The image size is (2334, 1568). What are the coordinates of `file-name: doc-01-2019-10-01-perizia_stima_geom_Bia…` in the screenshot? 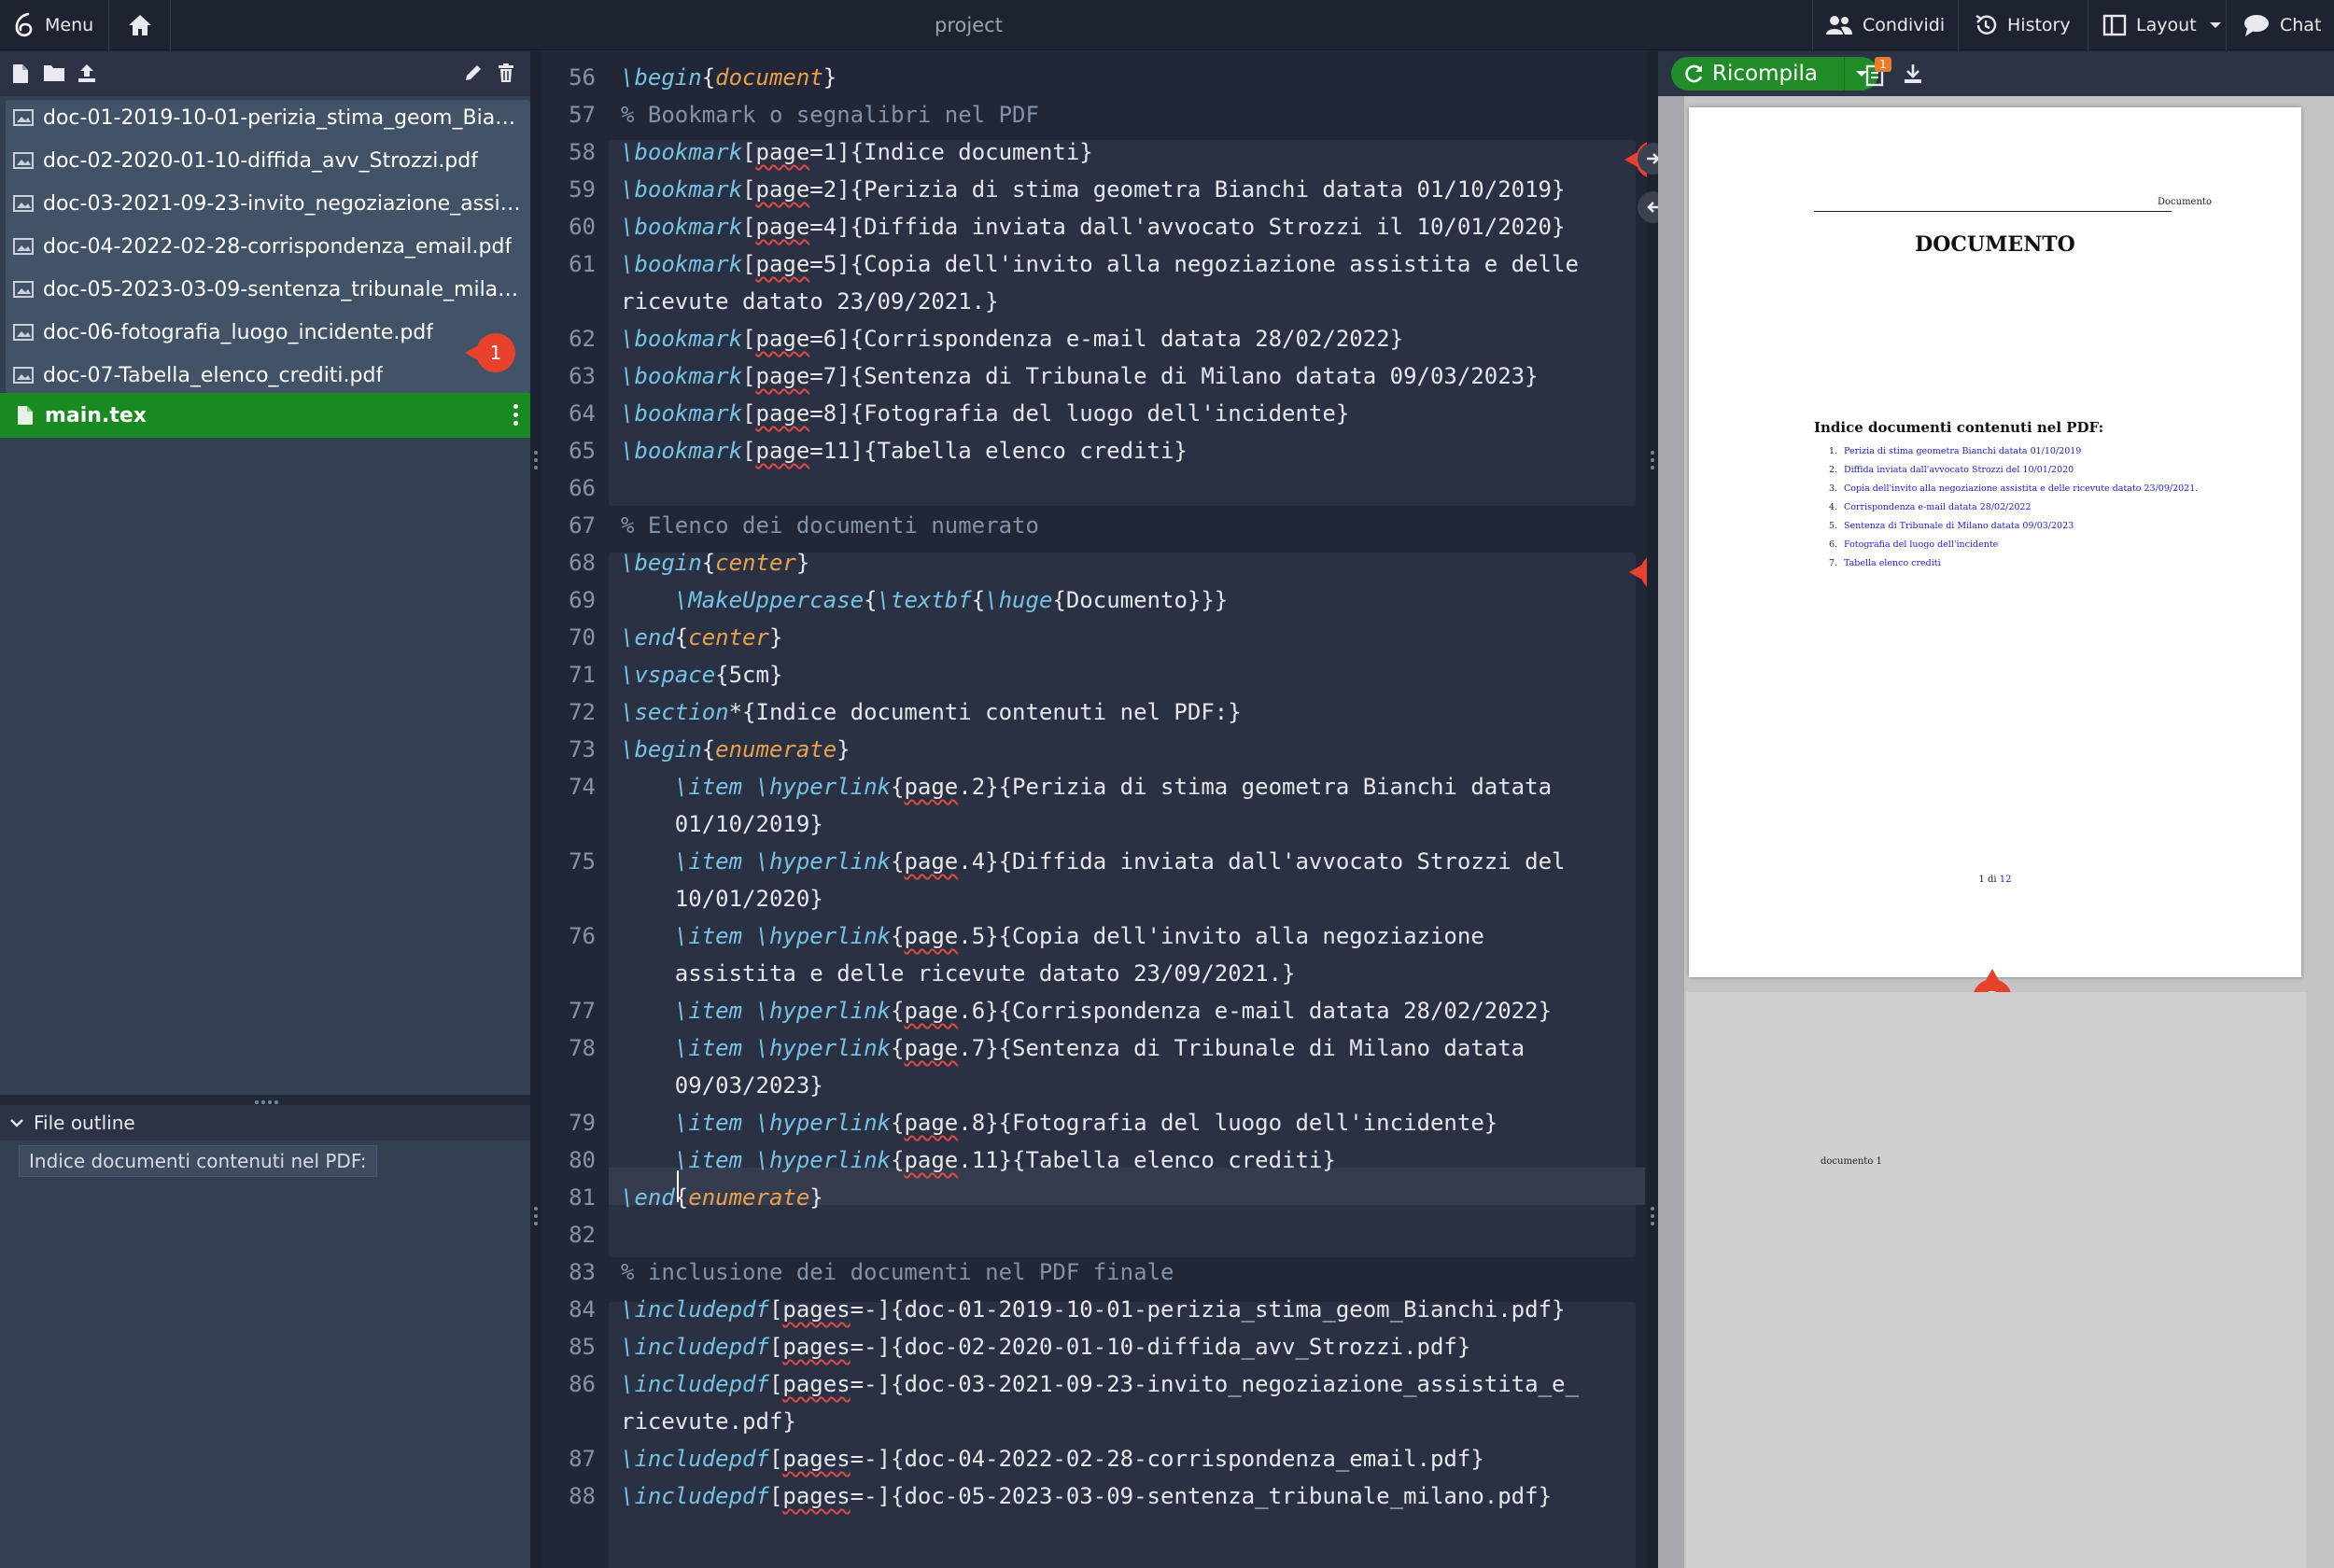 It's located at (285, 117).